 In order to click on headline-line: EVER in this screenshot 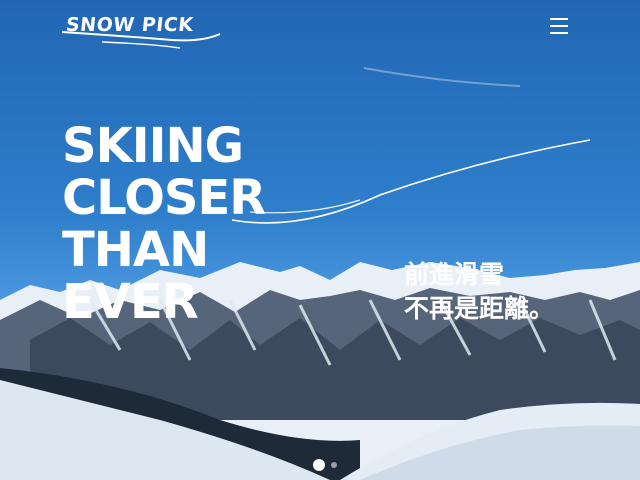, I will do `click(130, 302)`.